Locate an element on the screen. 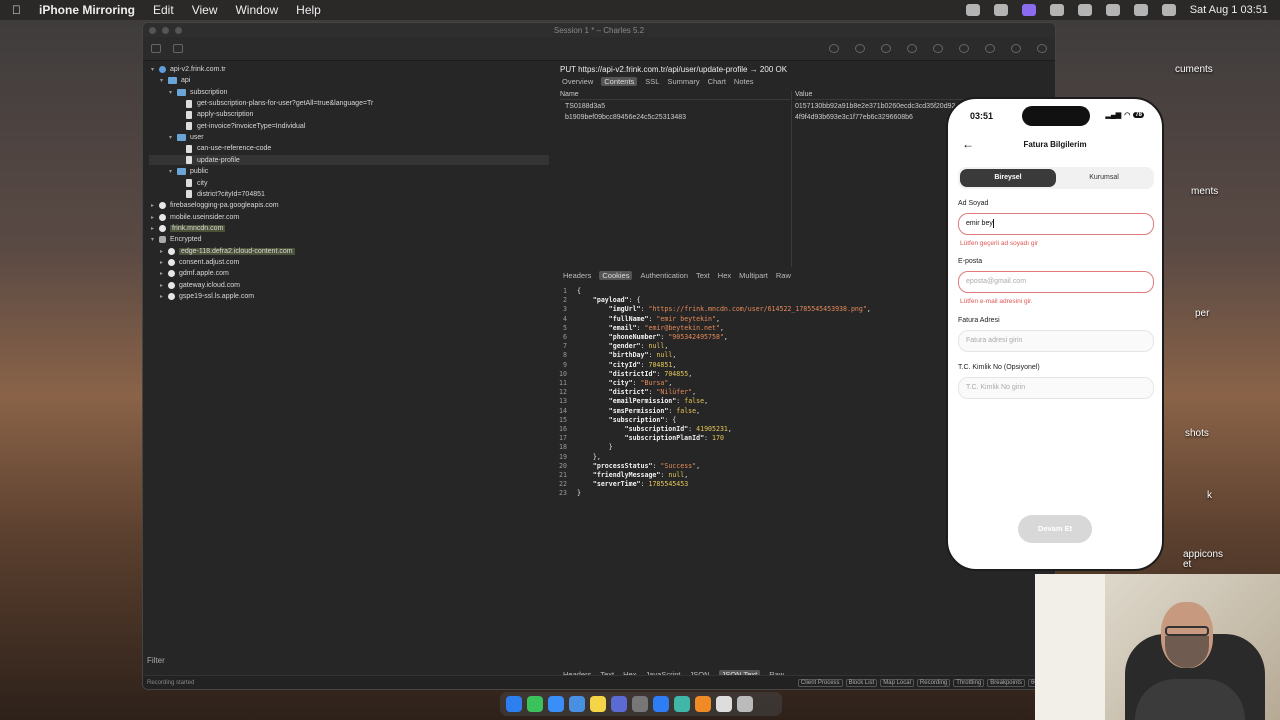 The image size is (1280, 720). code-line: "city": "Bursa", is located at coordinates (625, 383).